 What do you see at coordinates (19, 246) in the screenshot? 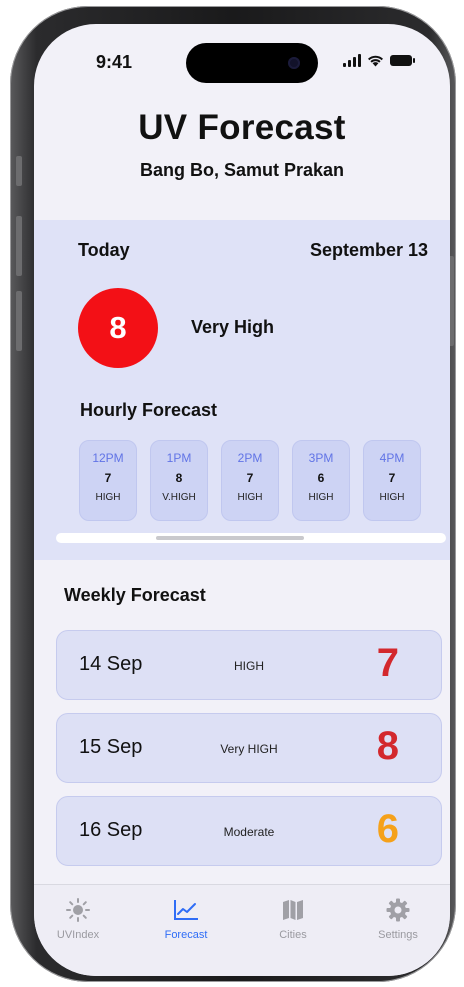
I see `volume-up-button` at bounding box center [19, 246].